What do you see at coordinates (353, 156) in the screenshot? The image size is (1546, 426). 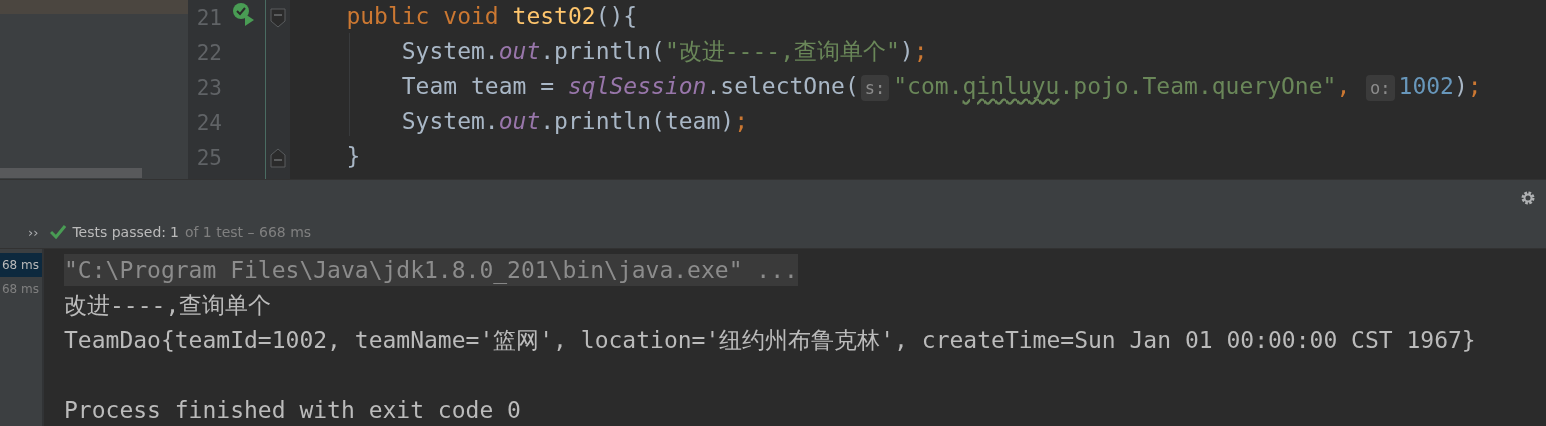 I see `code-line: }` at bounding box center [353, 156].